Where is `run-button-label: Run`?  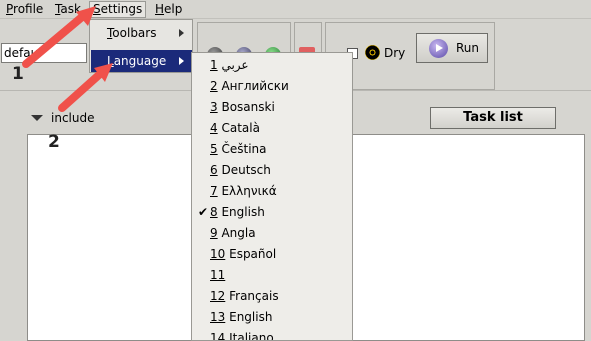
run-button-label: Run is located at coordinates (468, 48).